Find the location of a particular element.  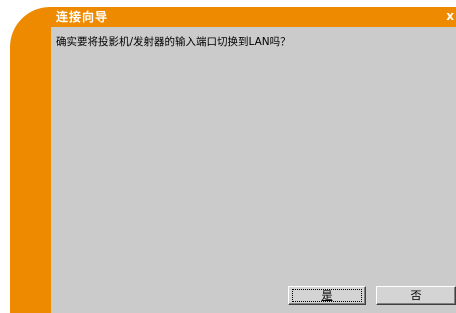

yes-button: 是 is located at coordinates (327, 295).